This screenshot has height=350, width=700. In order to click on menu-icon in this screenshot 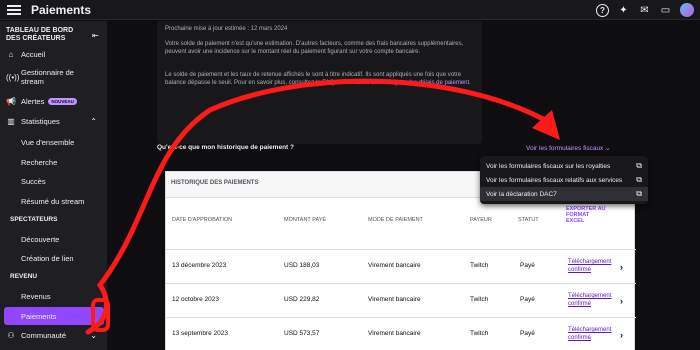, I will do `click(14, 9)`.